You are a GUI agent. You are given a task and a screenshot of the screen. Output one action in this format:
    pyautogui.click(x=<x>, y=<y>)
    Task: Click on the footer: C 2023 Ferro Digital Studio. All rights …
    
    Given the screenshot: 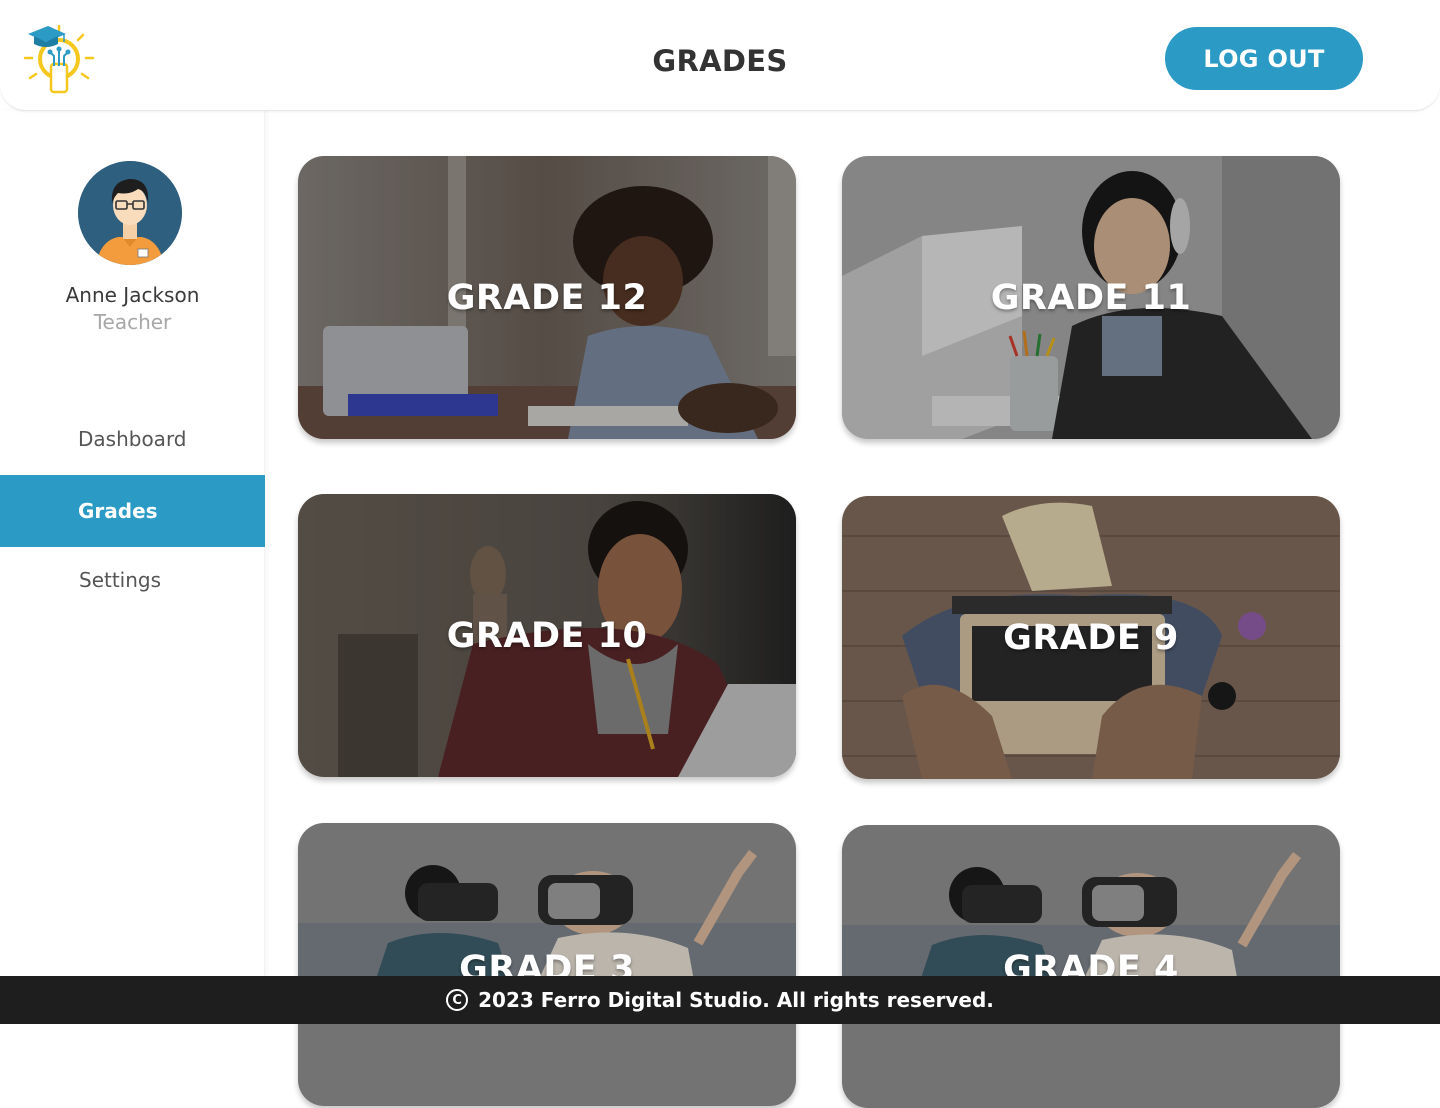 What is the action you would take?
    pyautogui.click(x=720, y=1000)
    